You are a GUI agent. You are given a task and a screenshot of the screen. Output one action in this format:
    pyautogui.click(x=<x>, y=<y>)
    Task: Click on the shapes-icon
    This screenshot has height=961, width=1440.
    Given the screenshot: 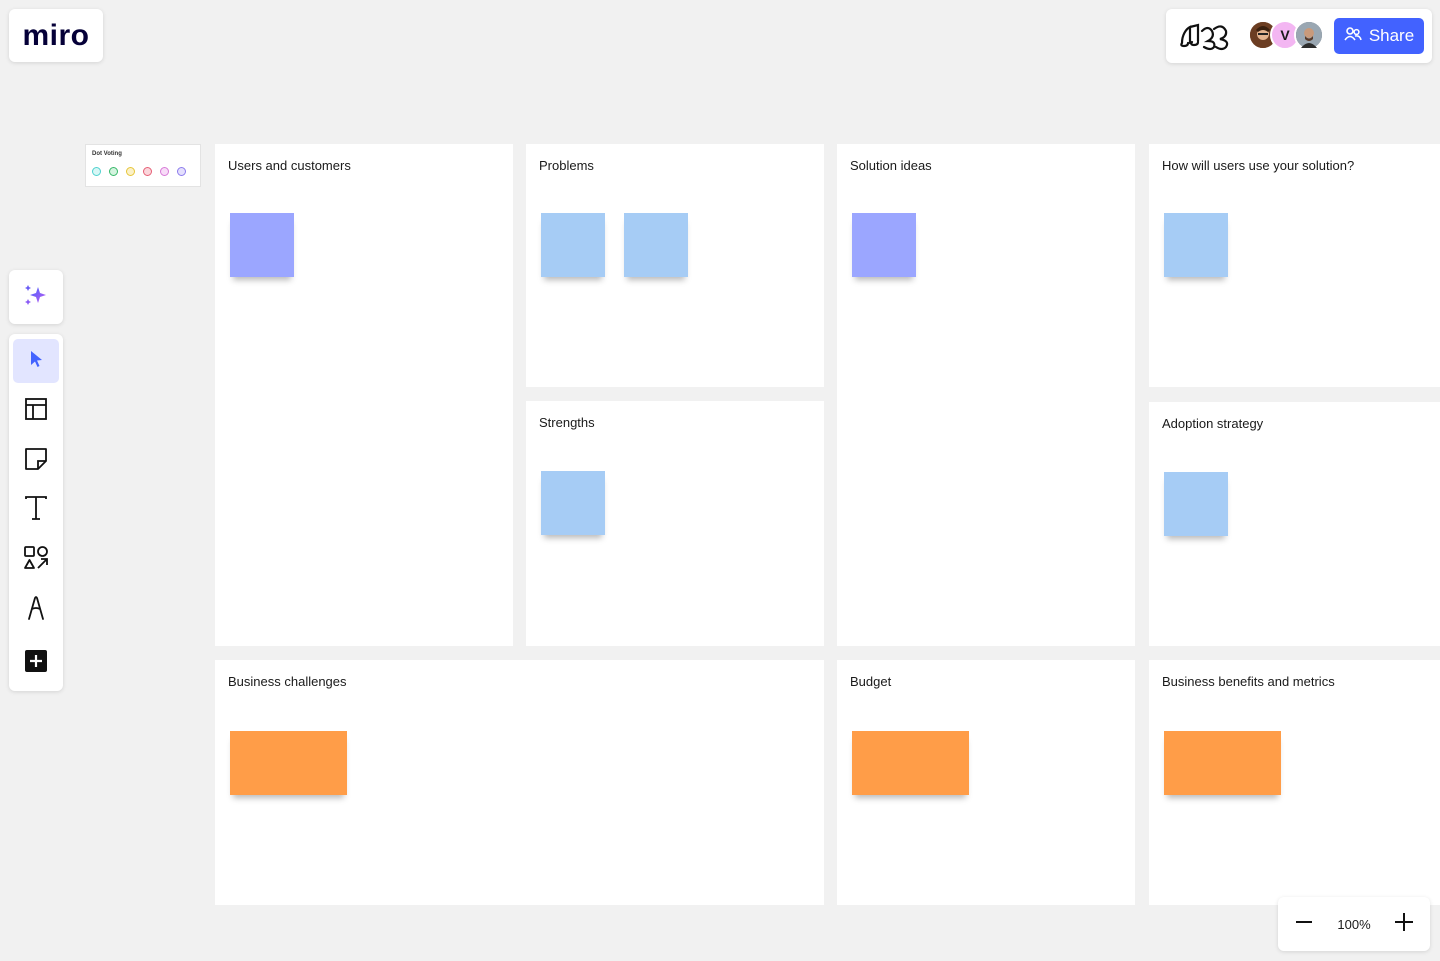 What is the action you would take?
    pyautogui.click(x=36, y=560)
    